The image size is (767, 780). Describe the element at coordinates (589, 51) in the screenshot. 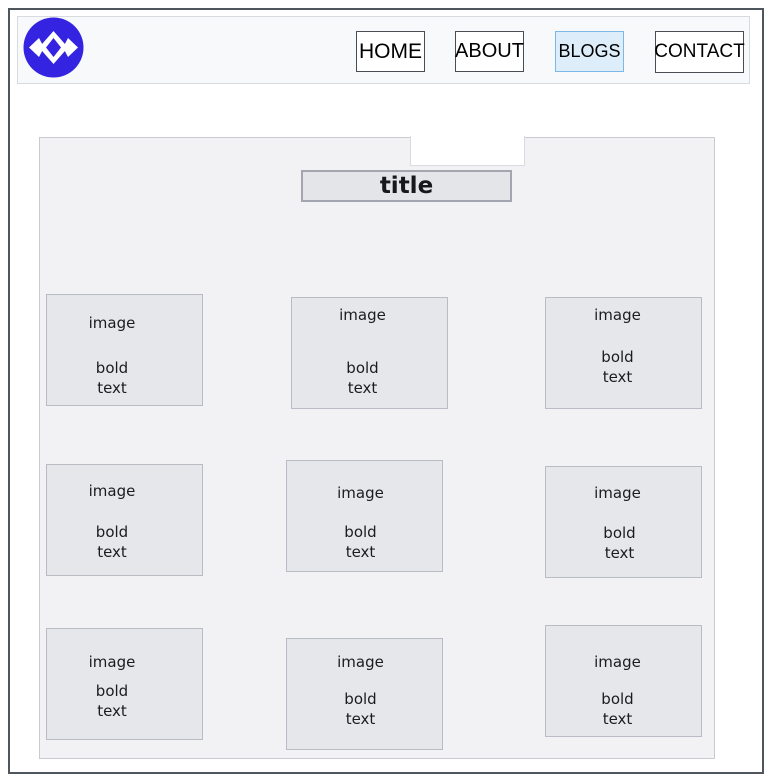

I see `nav-blogs-button: BLOGS` at that location.